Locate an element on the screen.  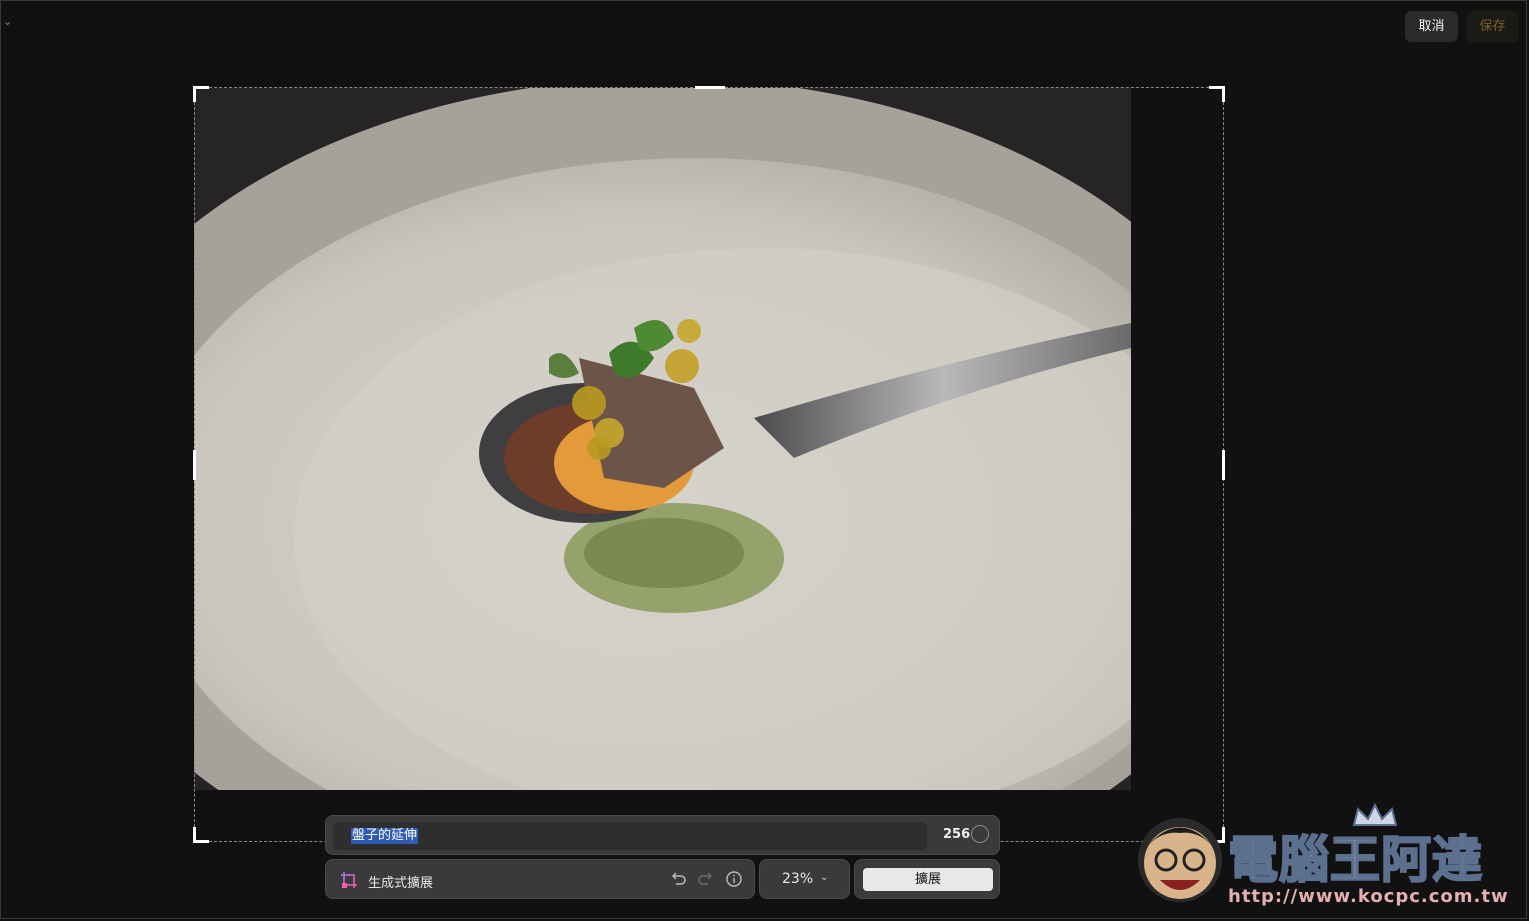
cancel-button: 取消 is located at coordinates (1431, 26).